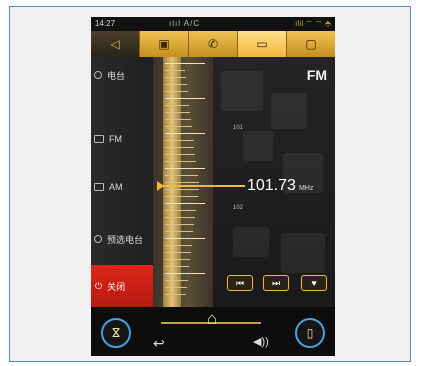 The width and height of the screenshot is (421, 366). I want to click on nav-arrow-icon: ◁, so click(115, 44).